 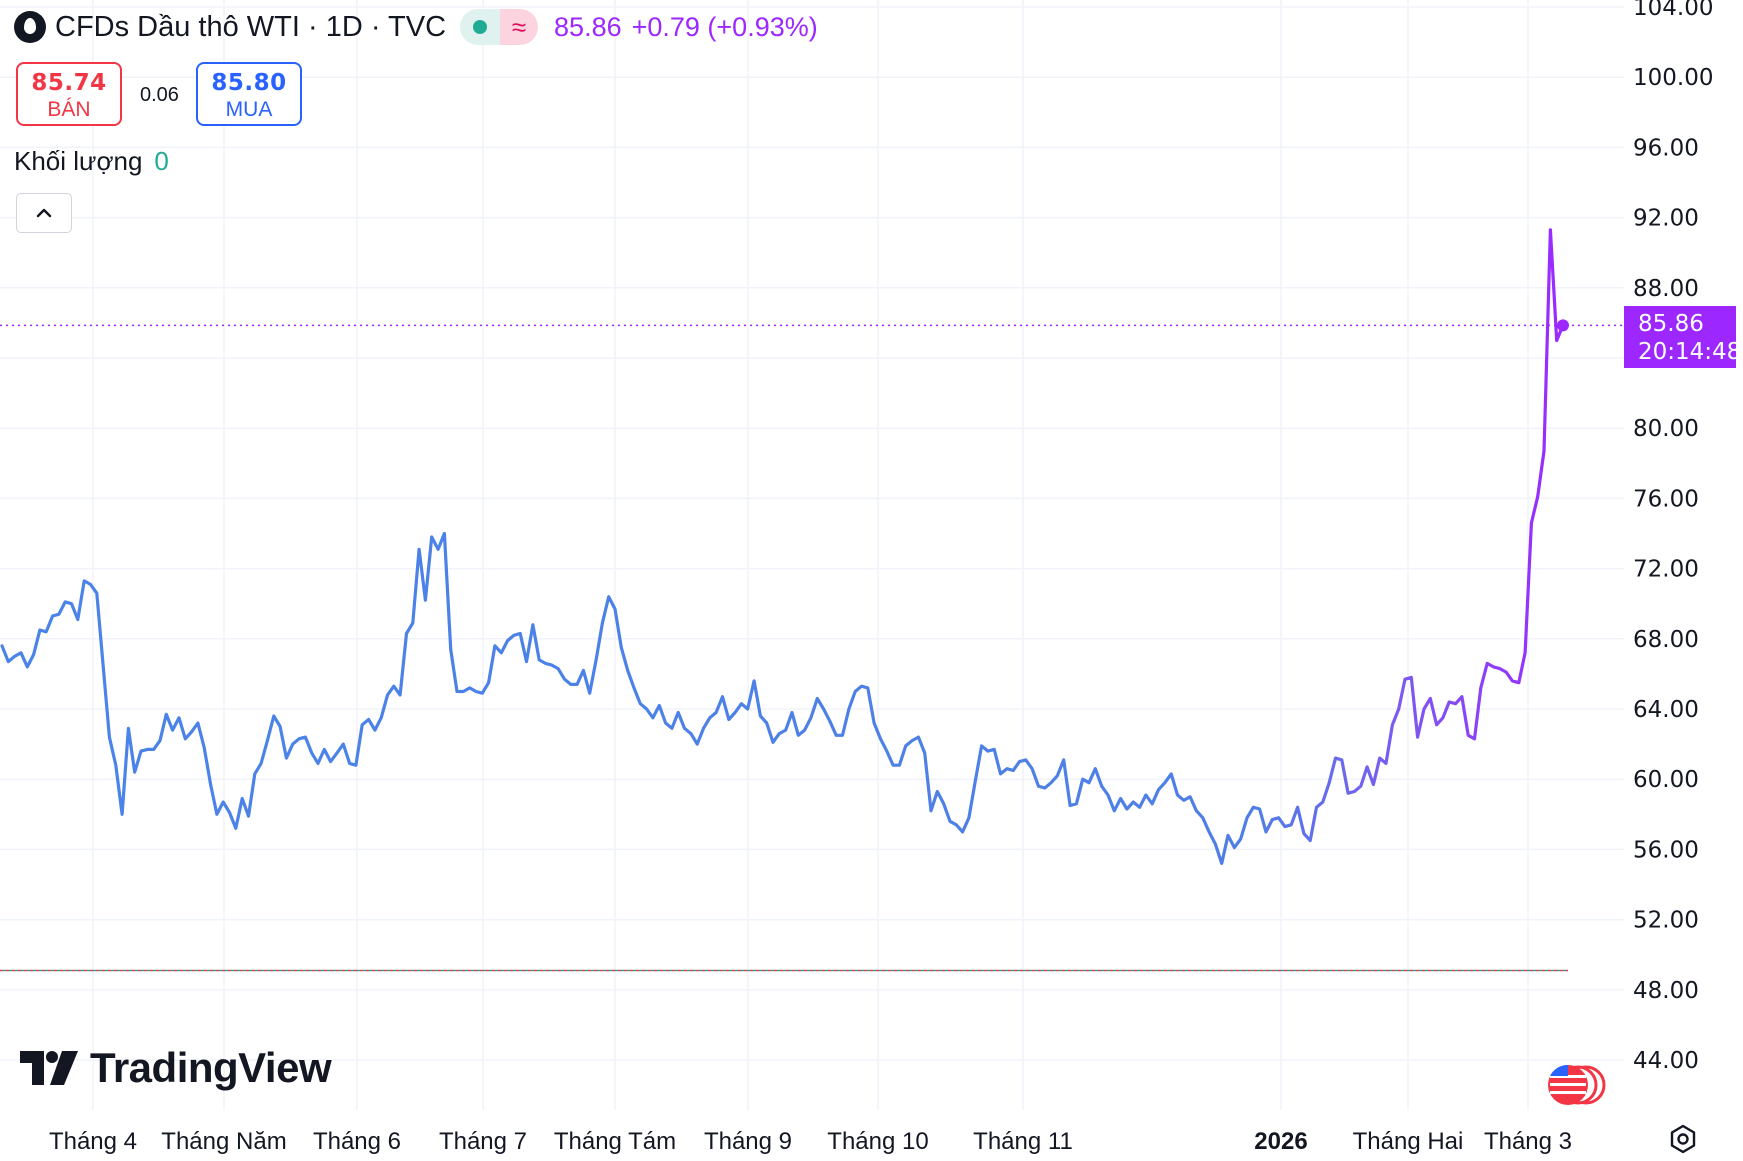 What do you see at coordinates (69, 83) in the screenshot?
I see `sell-price: 85.74` at bounding box center [69, 83].